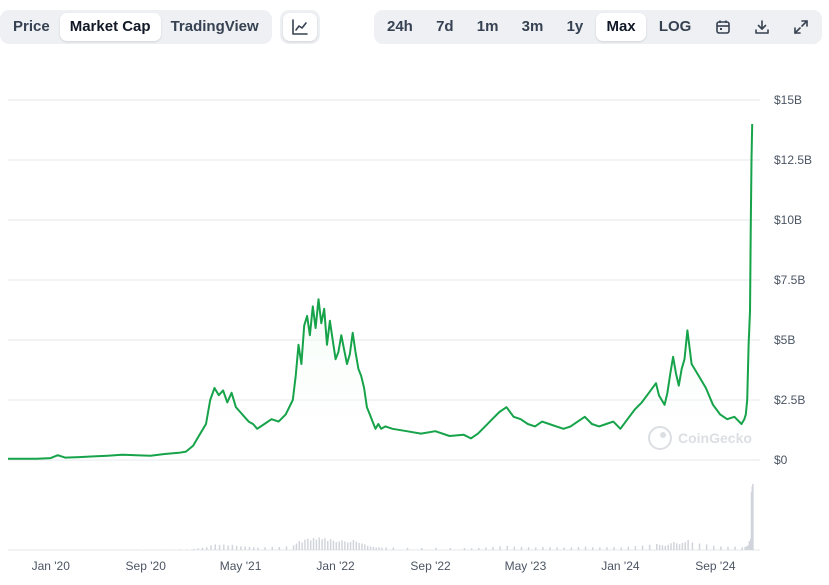 The height and width of the screenshot is (585, 829). I want to click on y-tick-label: $5B, so click(784, 340).